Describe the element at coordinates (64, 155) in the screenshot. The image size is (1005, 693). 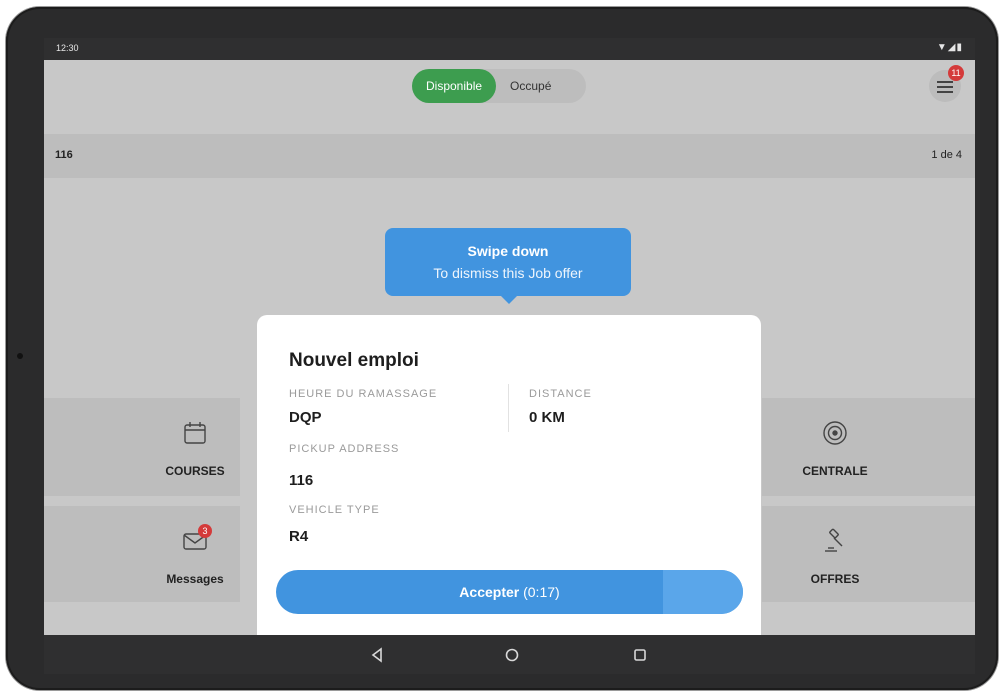
I see `job-id-text: 116` at that location.